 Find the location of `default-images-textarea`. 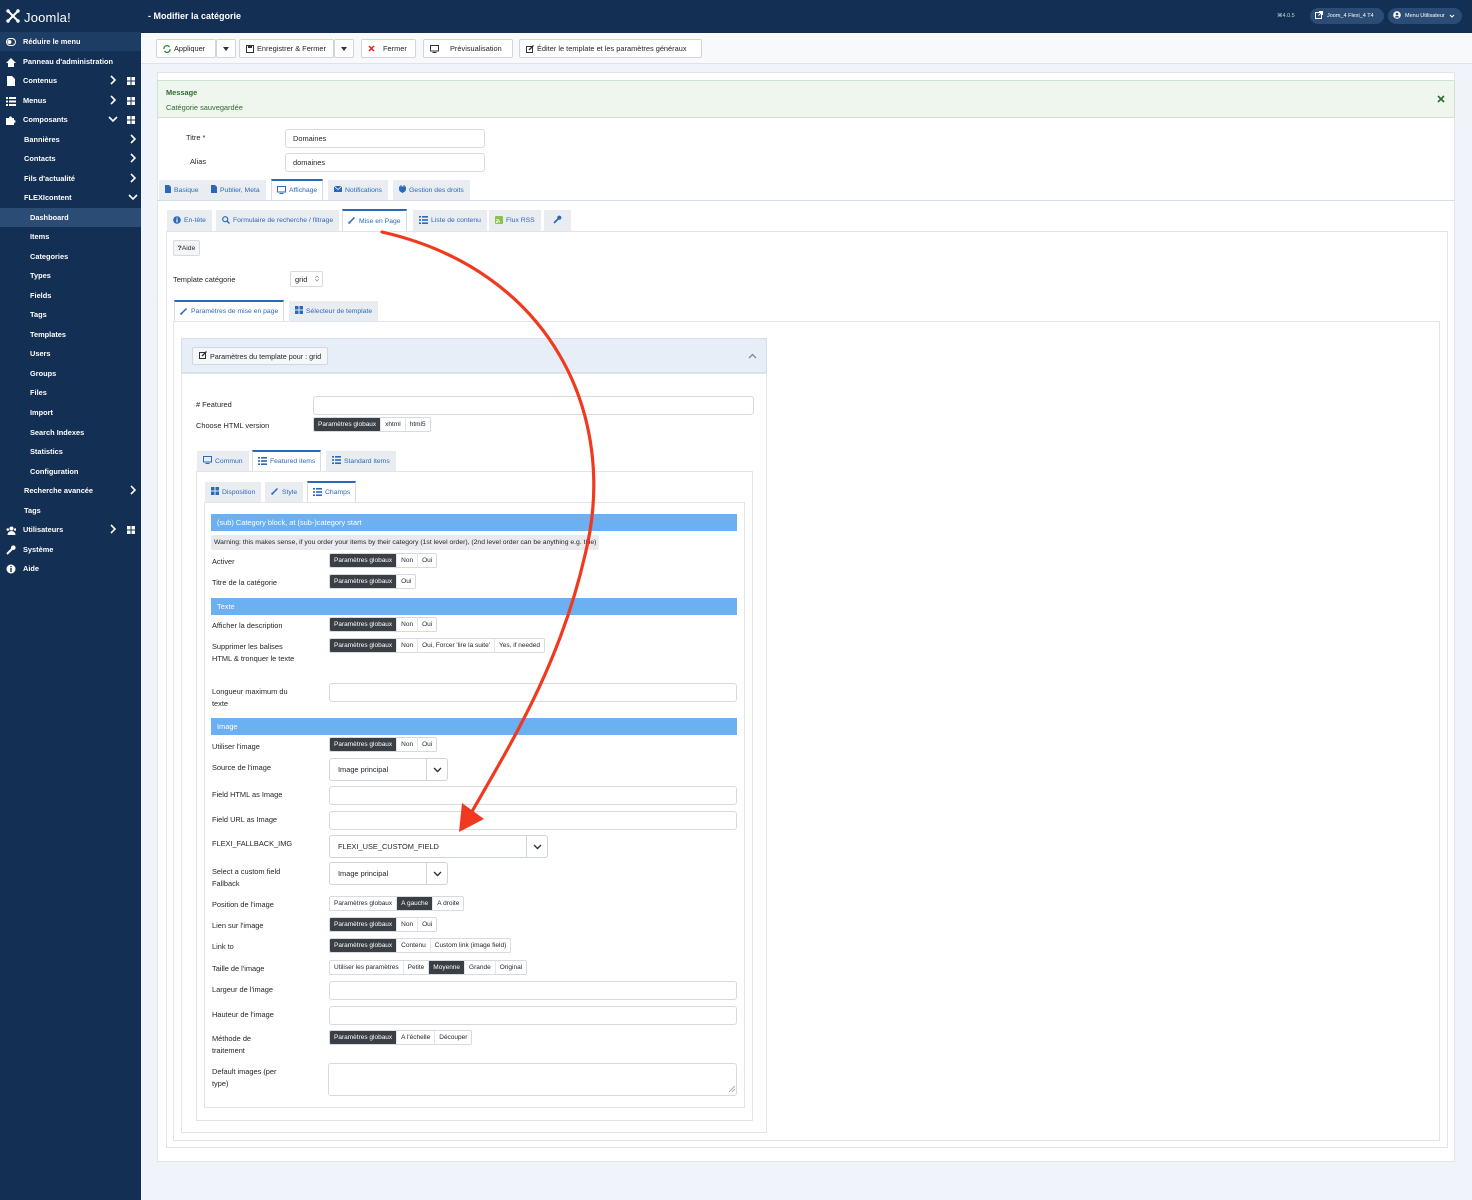

default-images-textarea is located at coordinates (532, 1079).